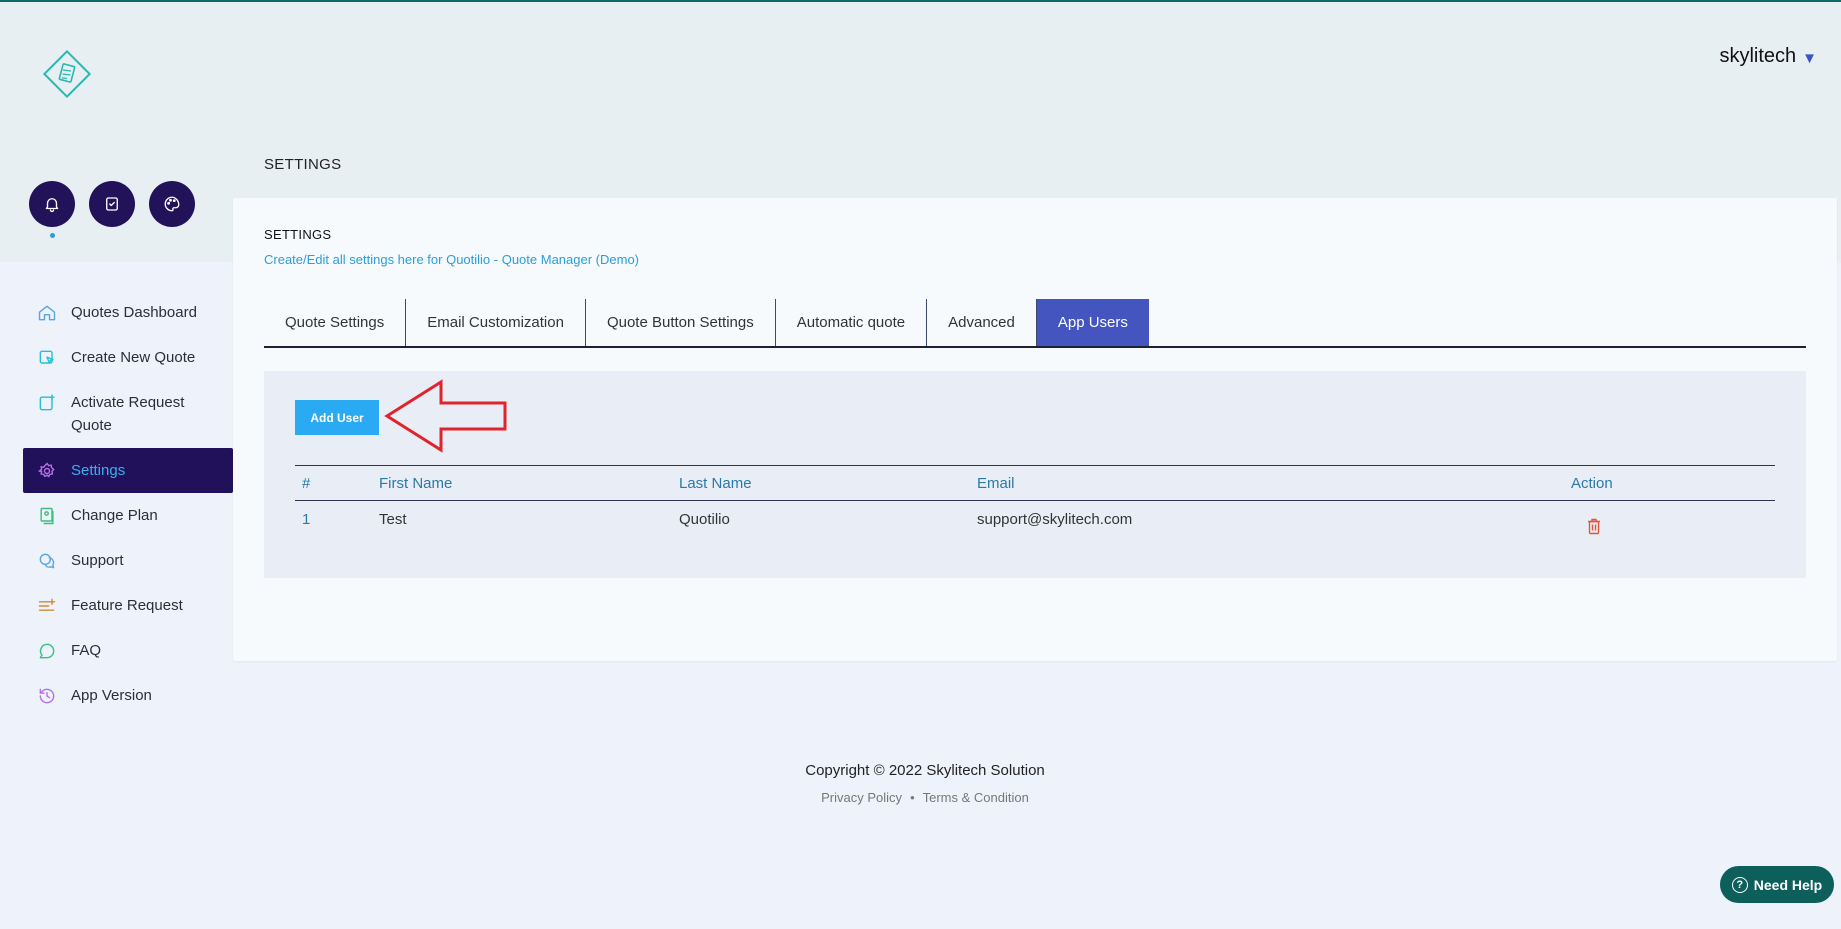 This screenshot has width=1841, height=929. I want to click on home-icon, so click(47, 313).